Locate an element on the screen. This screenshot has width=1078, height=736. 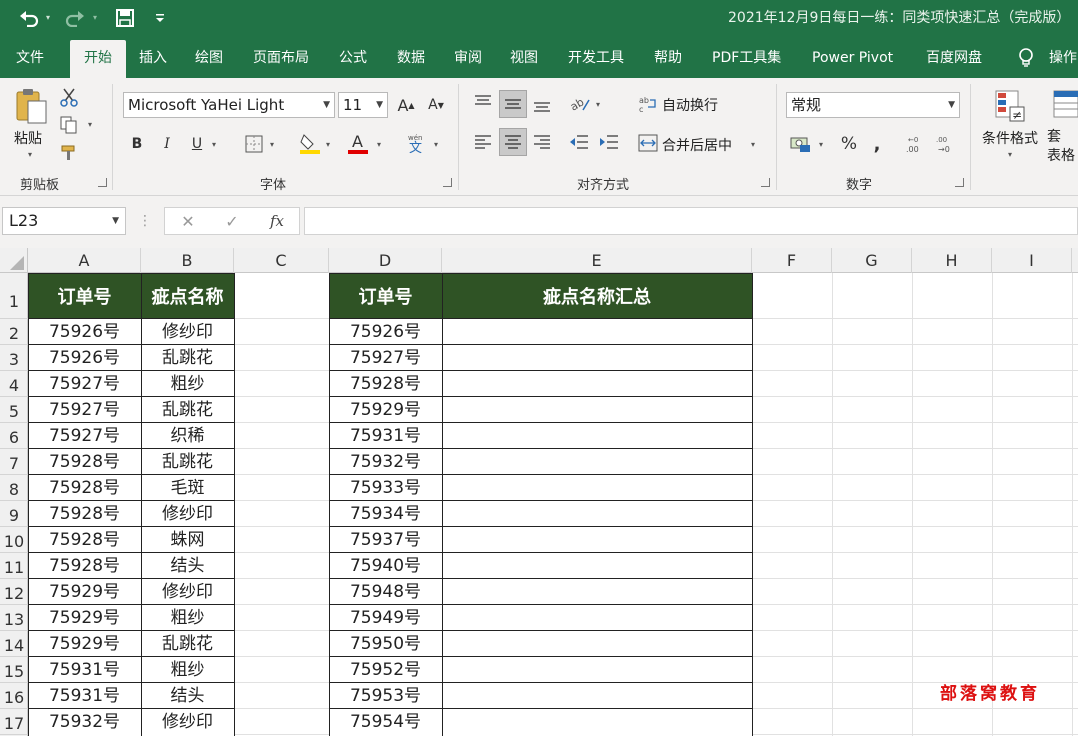
align-top-icon is located at coordinates (483, 102).